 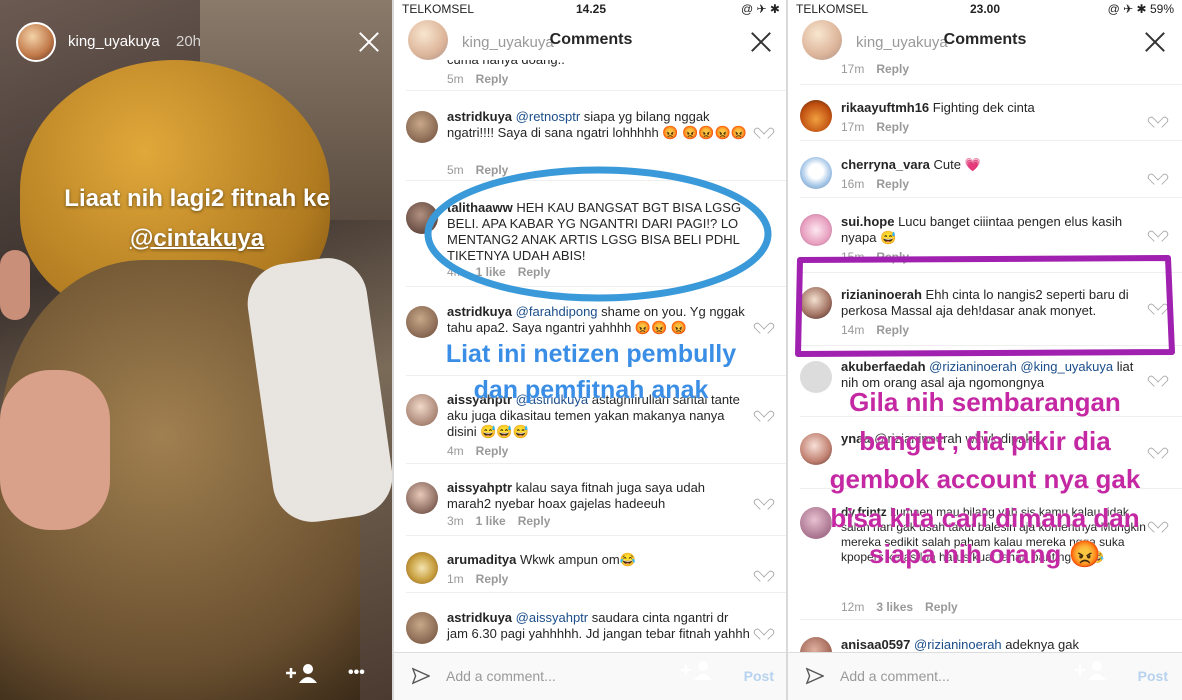 What do you see at coordinates (958, 644) in the screenshot?
I see `comment-mention: @rizianinoerah` at bounding box center [958, 644].